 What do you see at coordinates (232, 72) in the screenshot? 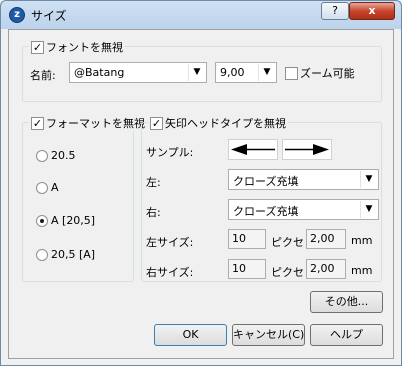
I see `font-size-value: 9,00` at bounding box center [232, 72].